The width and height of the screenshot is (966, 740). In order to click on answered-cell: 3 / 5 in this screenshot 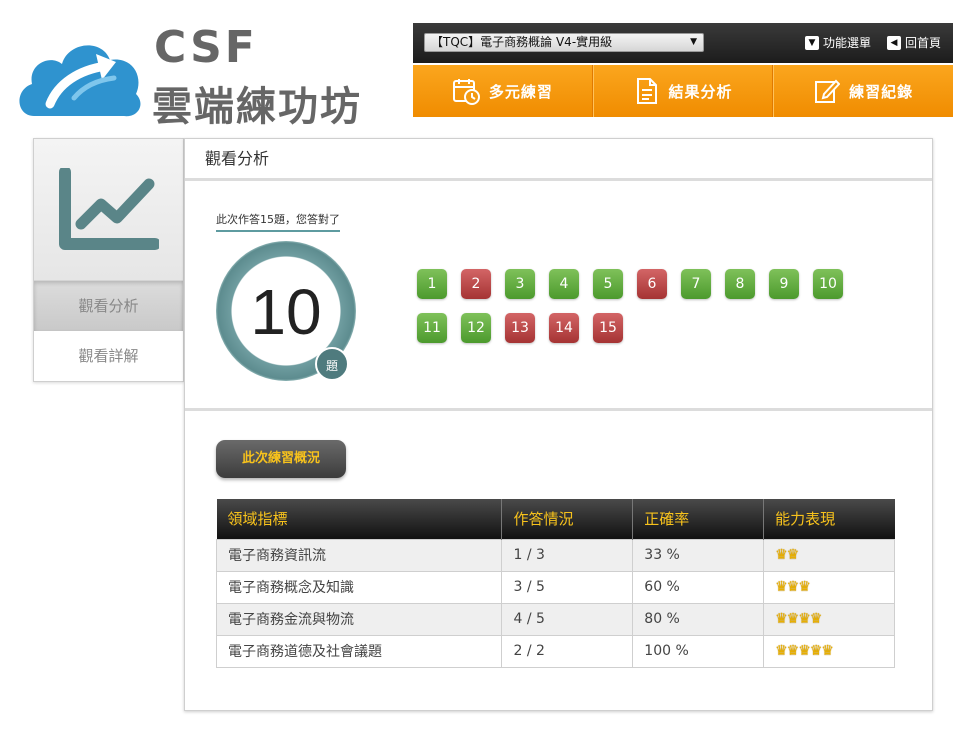, I will do `click(567, 587)`.